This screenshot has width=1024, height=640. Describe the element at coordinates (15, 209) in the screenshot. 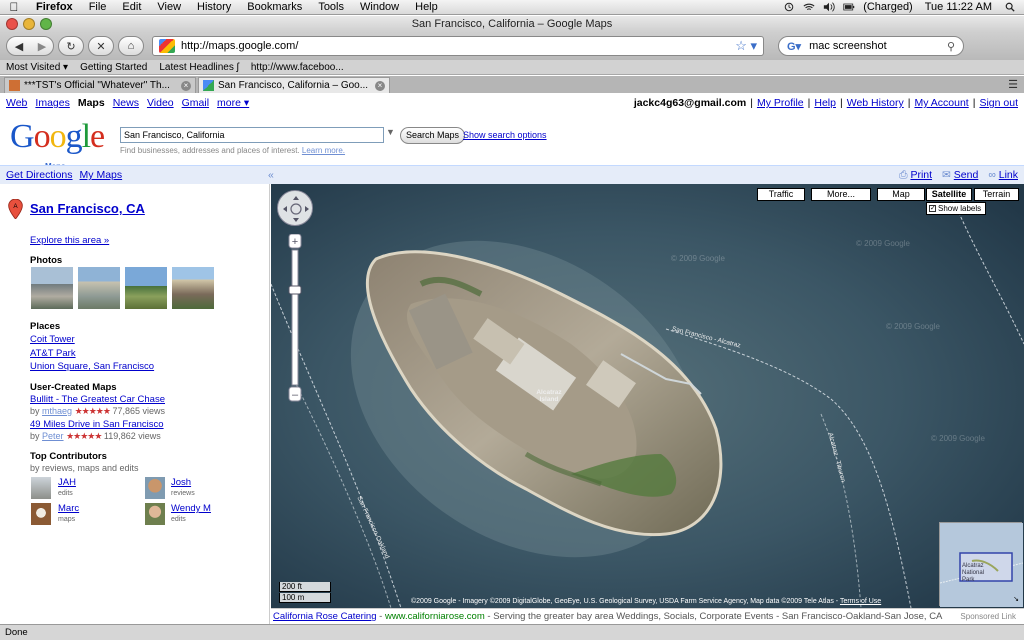

I see `map-marker-a-icon: A` at that location.